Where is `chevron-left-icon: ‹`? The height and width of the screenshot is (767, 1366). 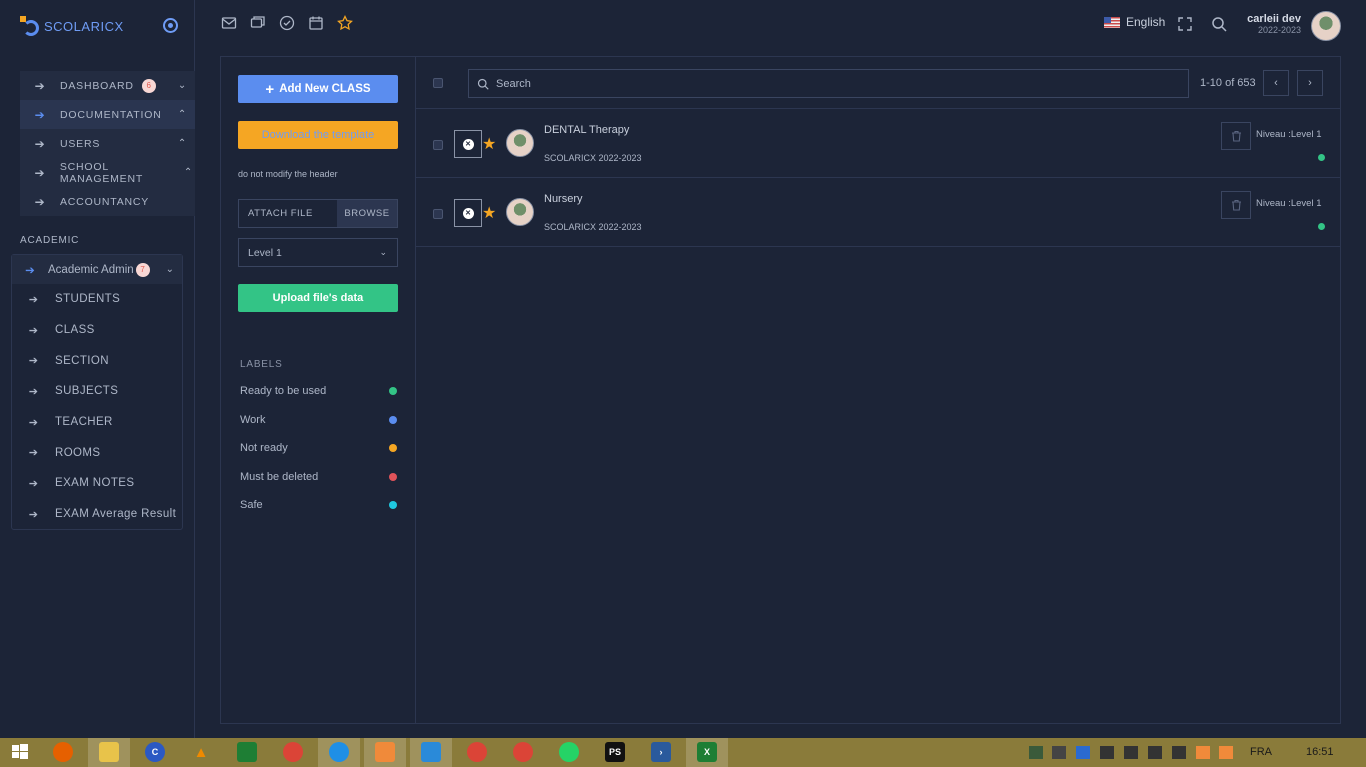
chevron-left-icon: ‹ is located at coordinates (1276, 83).